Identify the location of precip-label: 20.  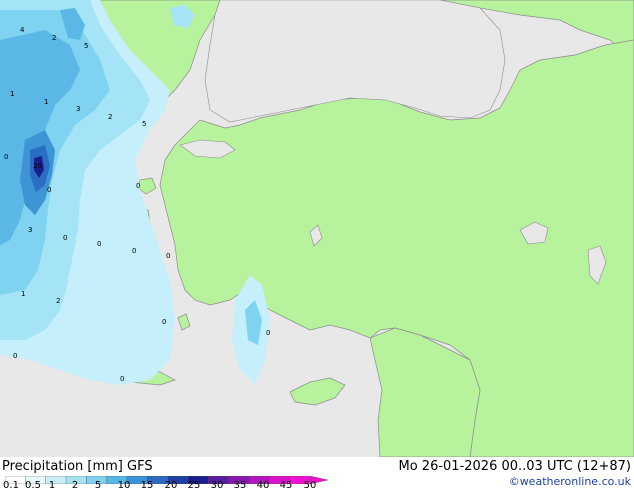
(37, 166).